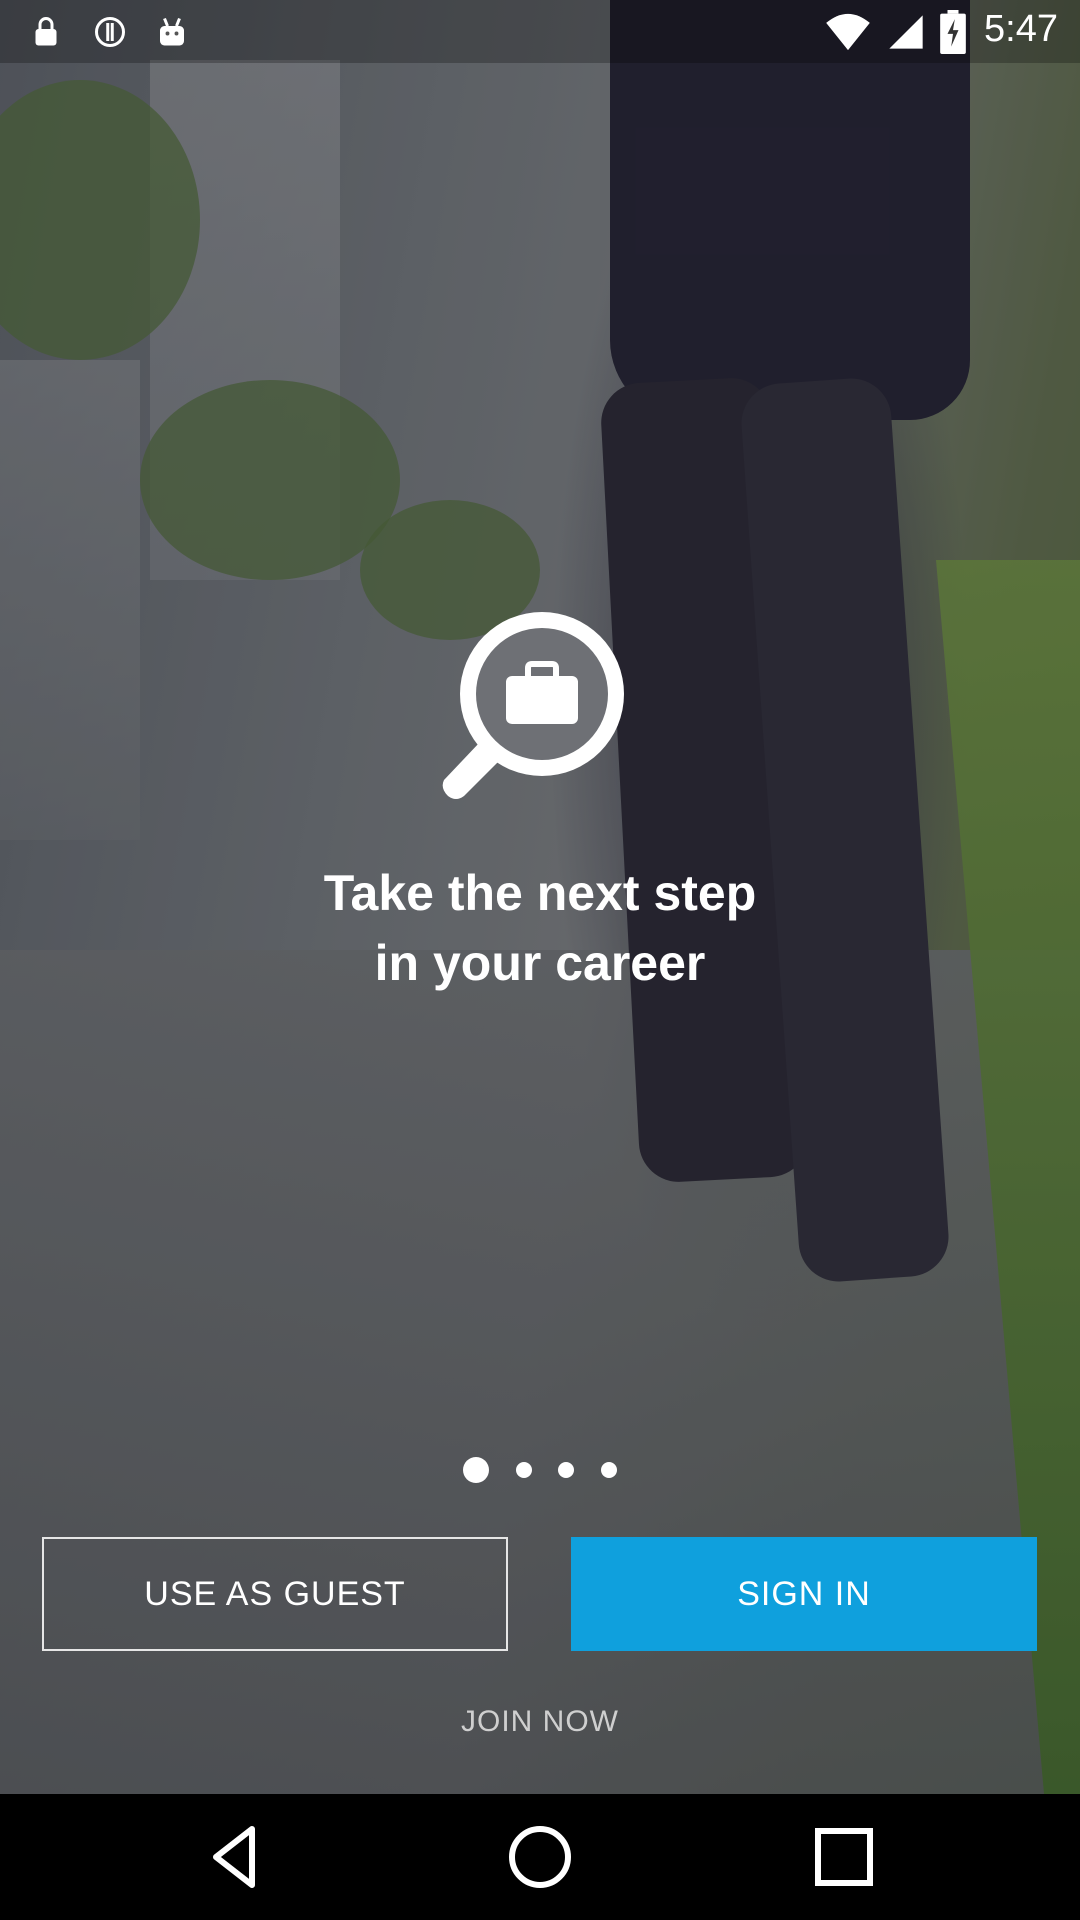 This screenshot has width=1080, height=1920. I want to click on join-now-link: JOIN NOW, so click(540, 1722).